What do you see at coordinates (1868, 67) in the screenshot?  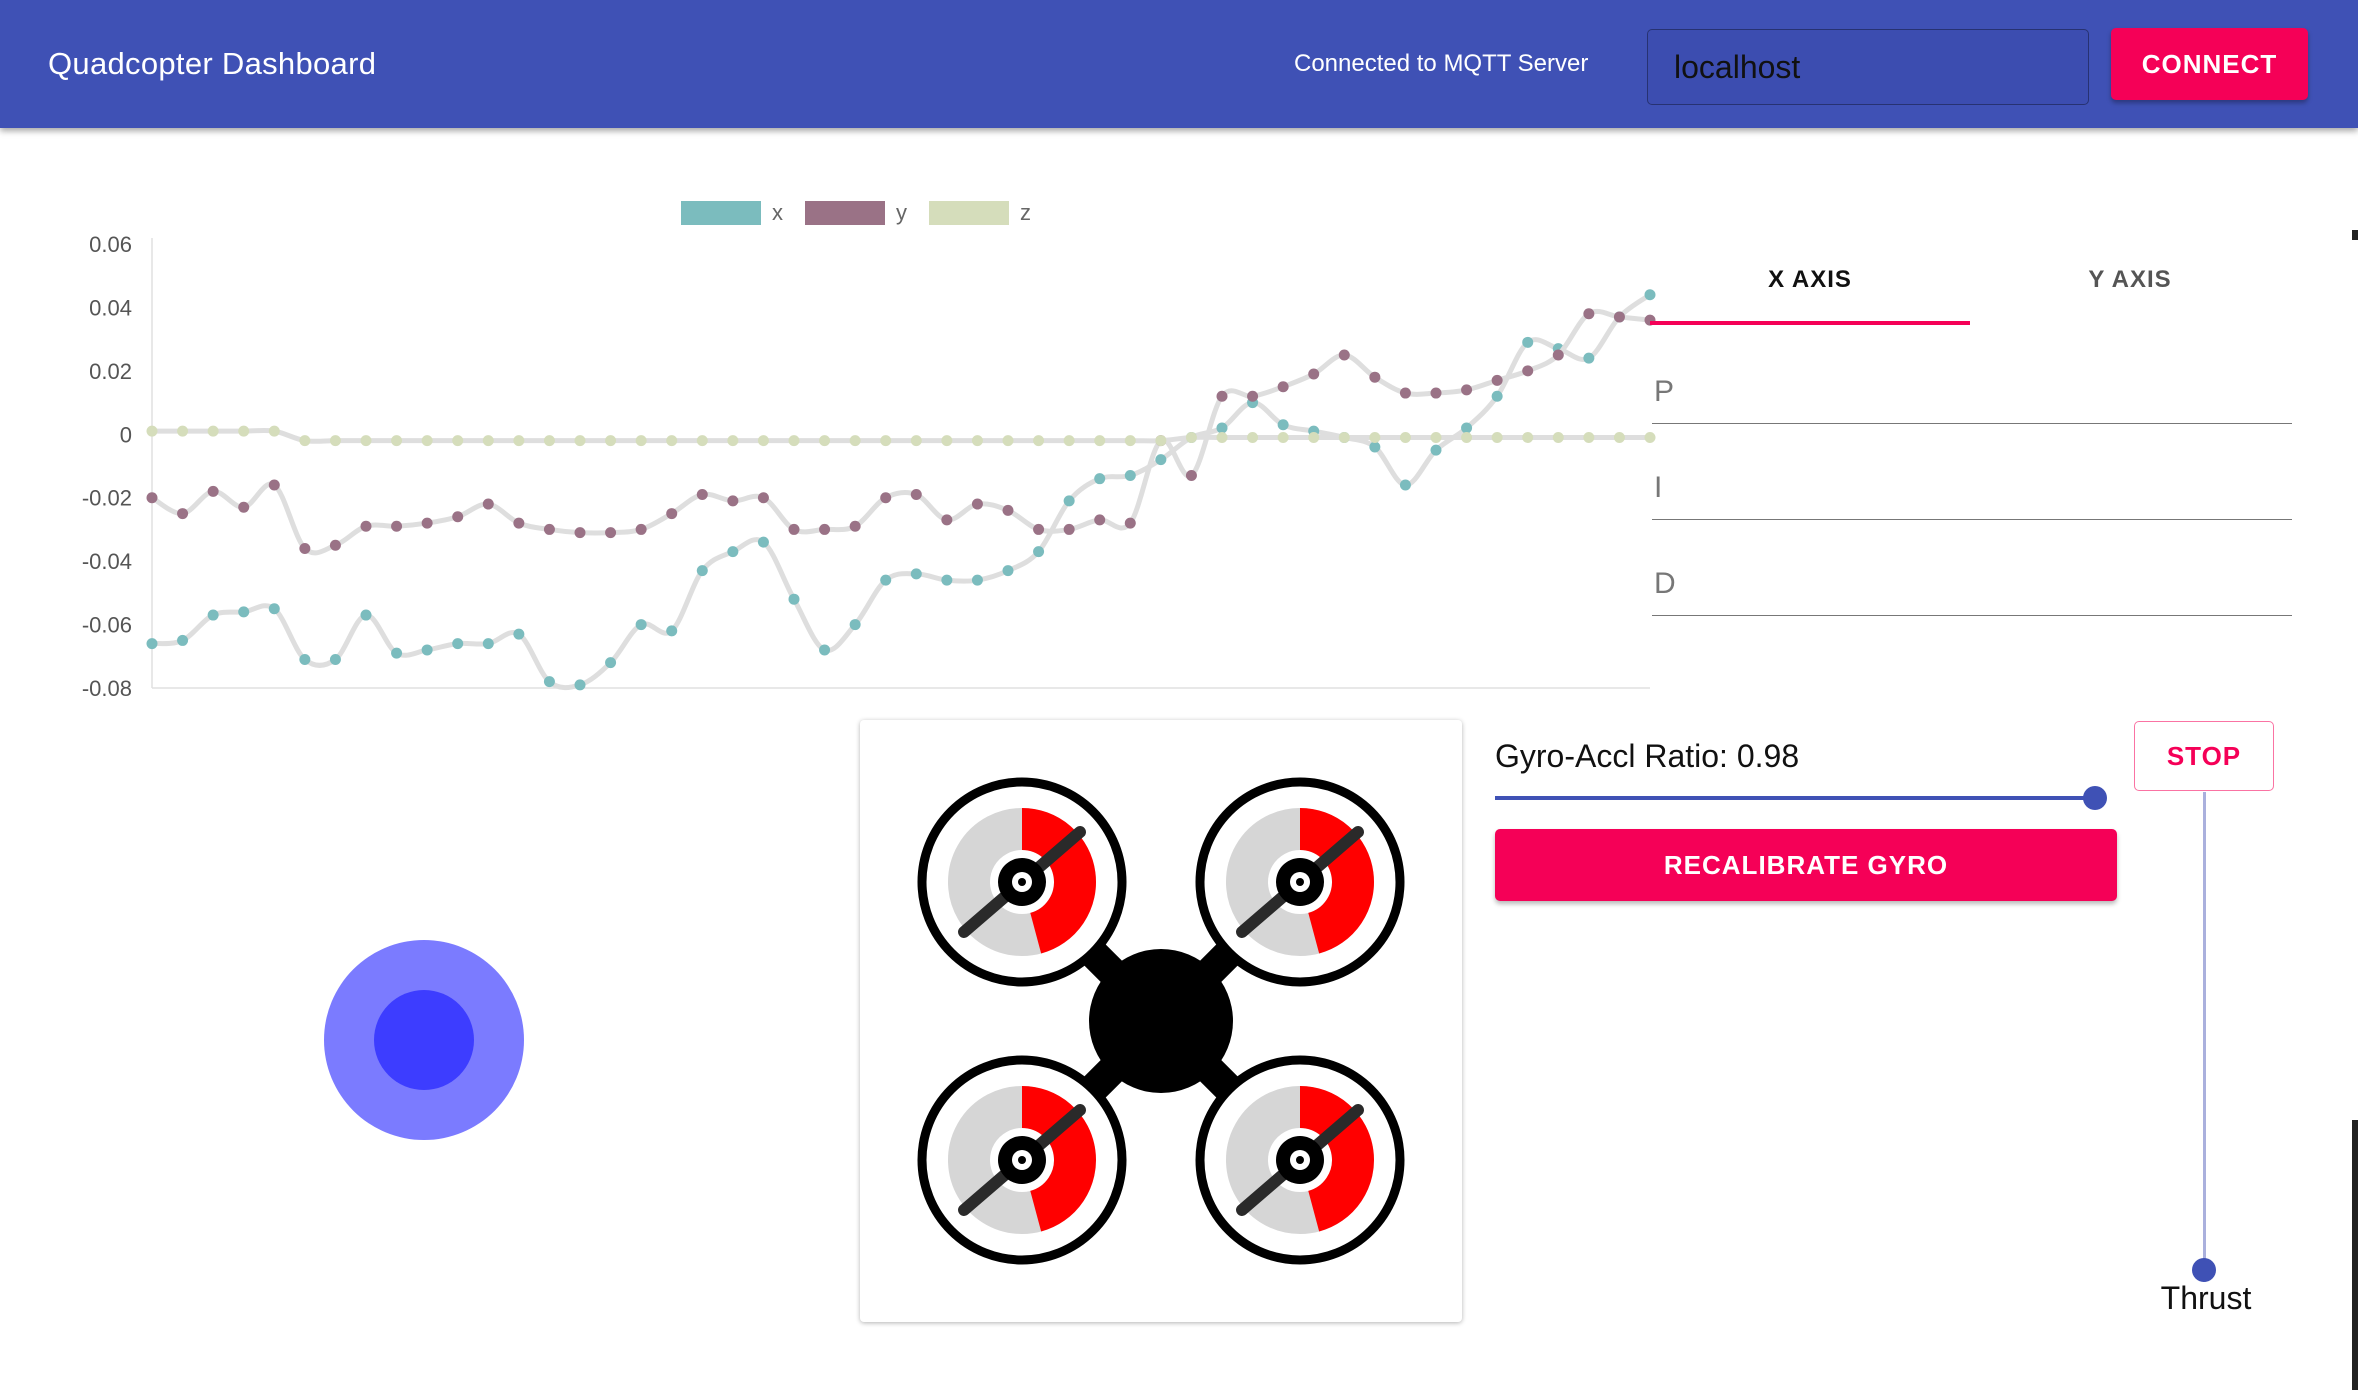 I see `host-input` at bounding box center [1868, 67].